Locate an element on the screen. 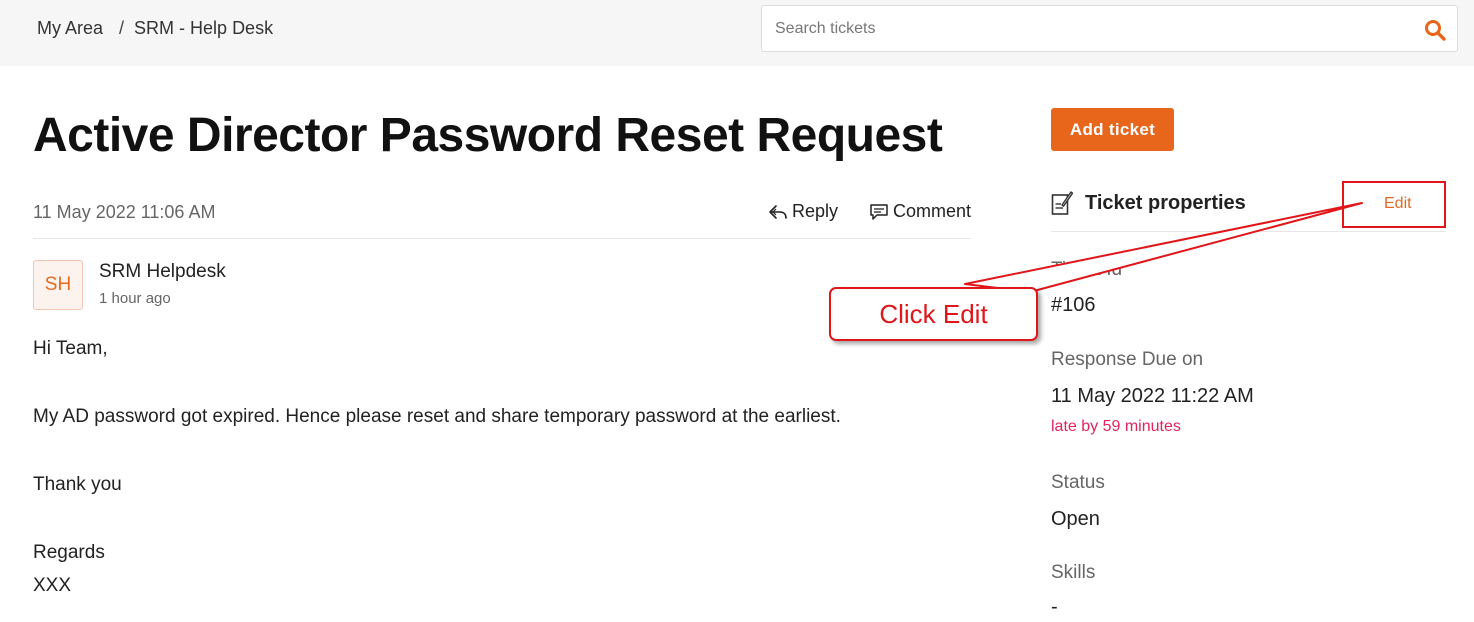 This screenshot has width=1474, height=622. message-line: Regards is located at coordinates (69, 552).